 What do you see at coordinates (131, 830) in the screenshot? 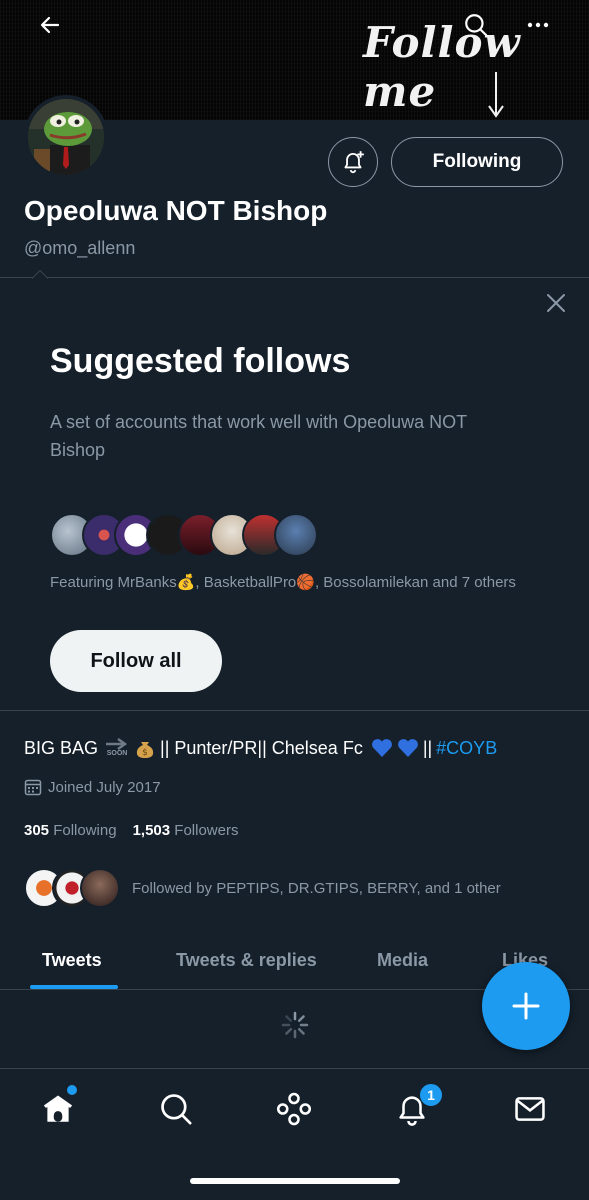
I see `follow-stats: 305 Following 1,503 Followers` at bounding box center [131, 830].